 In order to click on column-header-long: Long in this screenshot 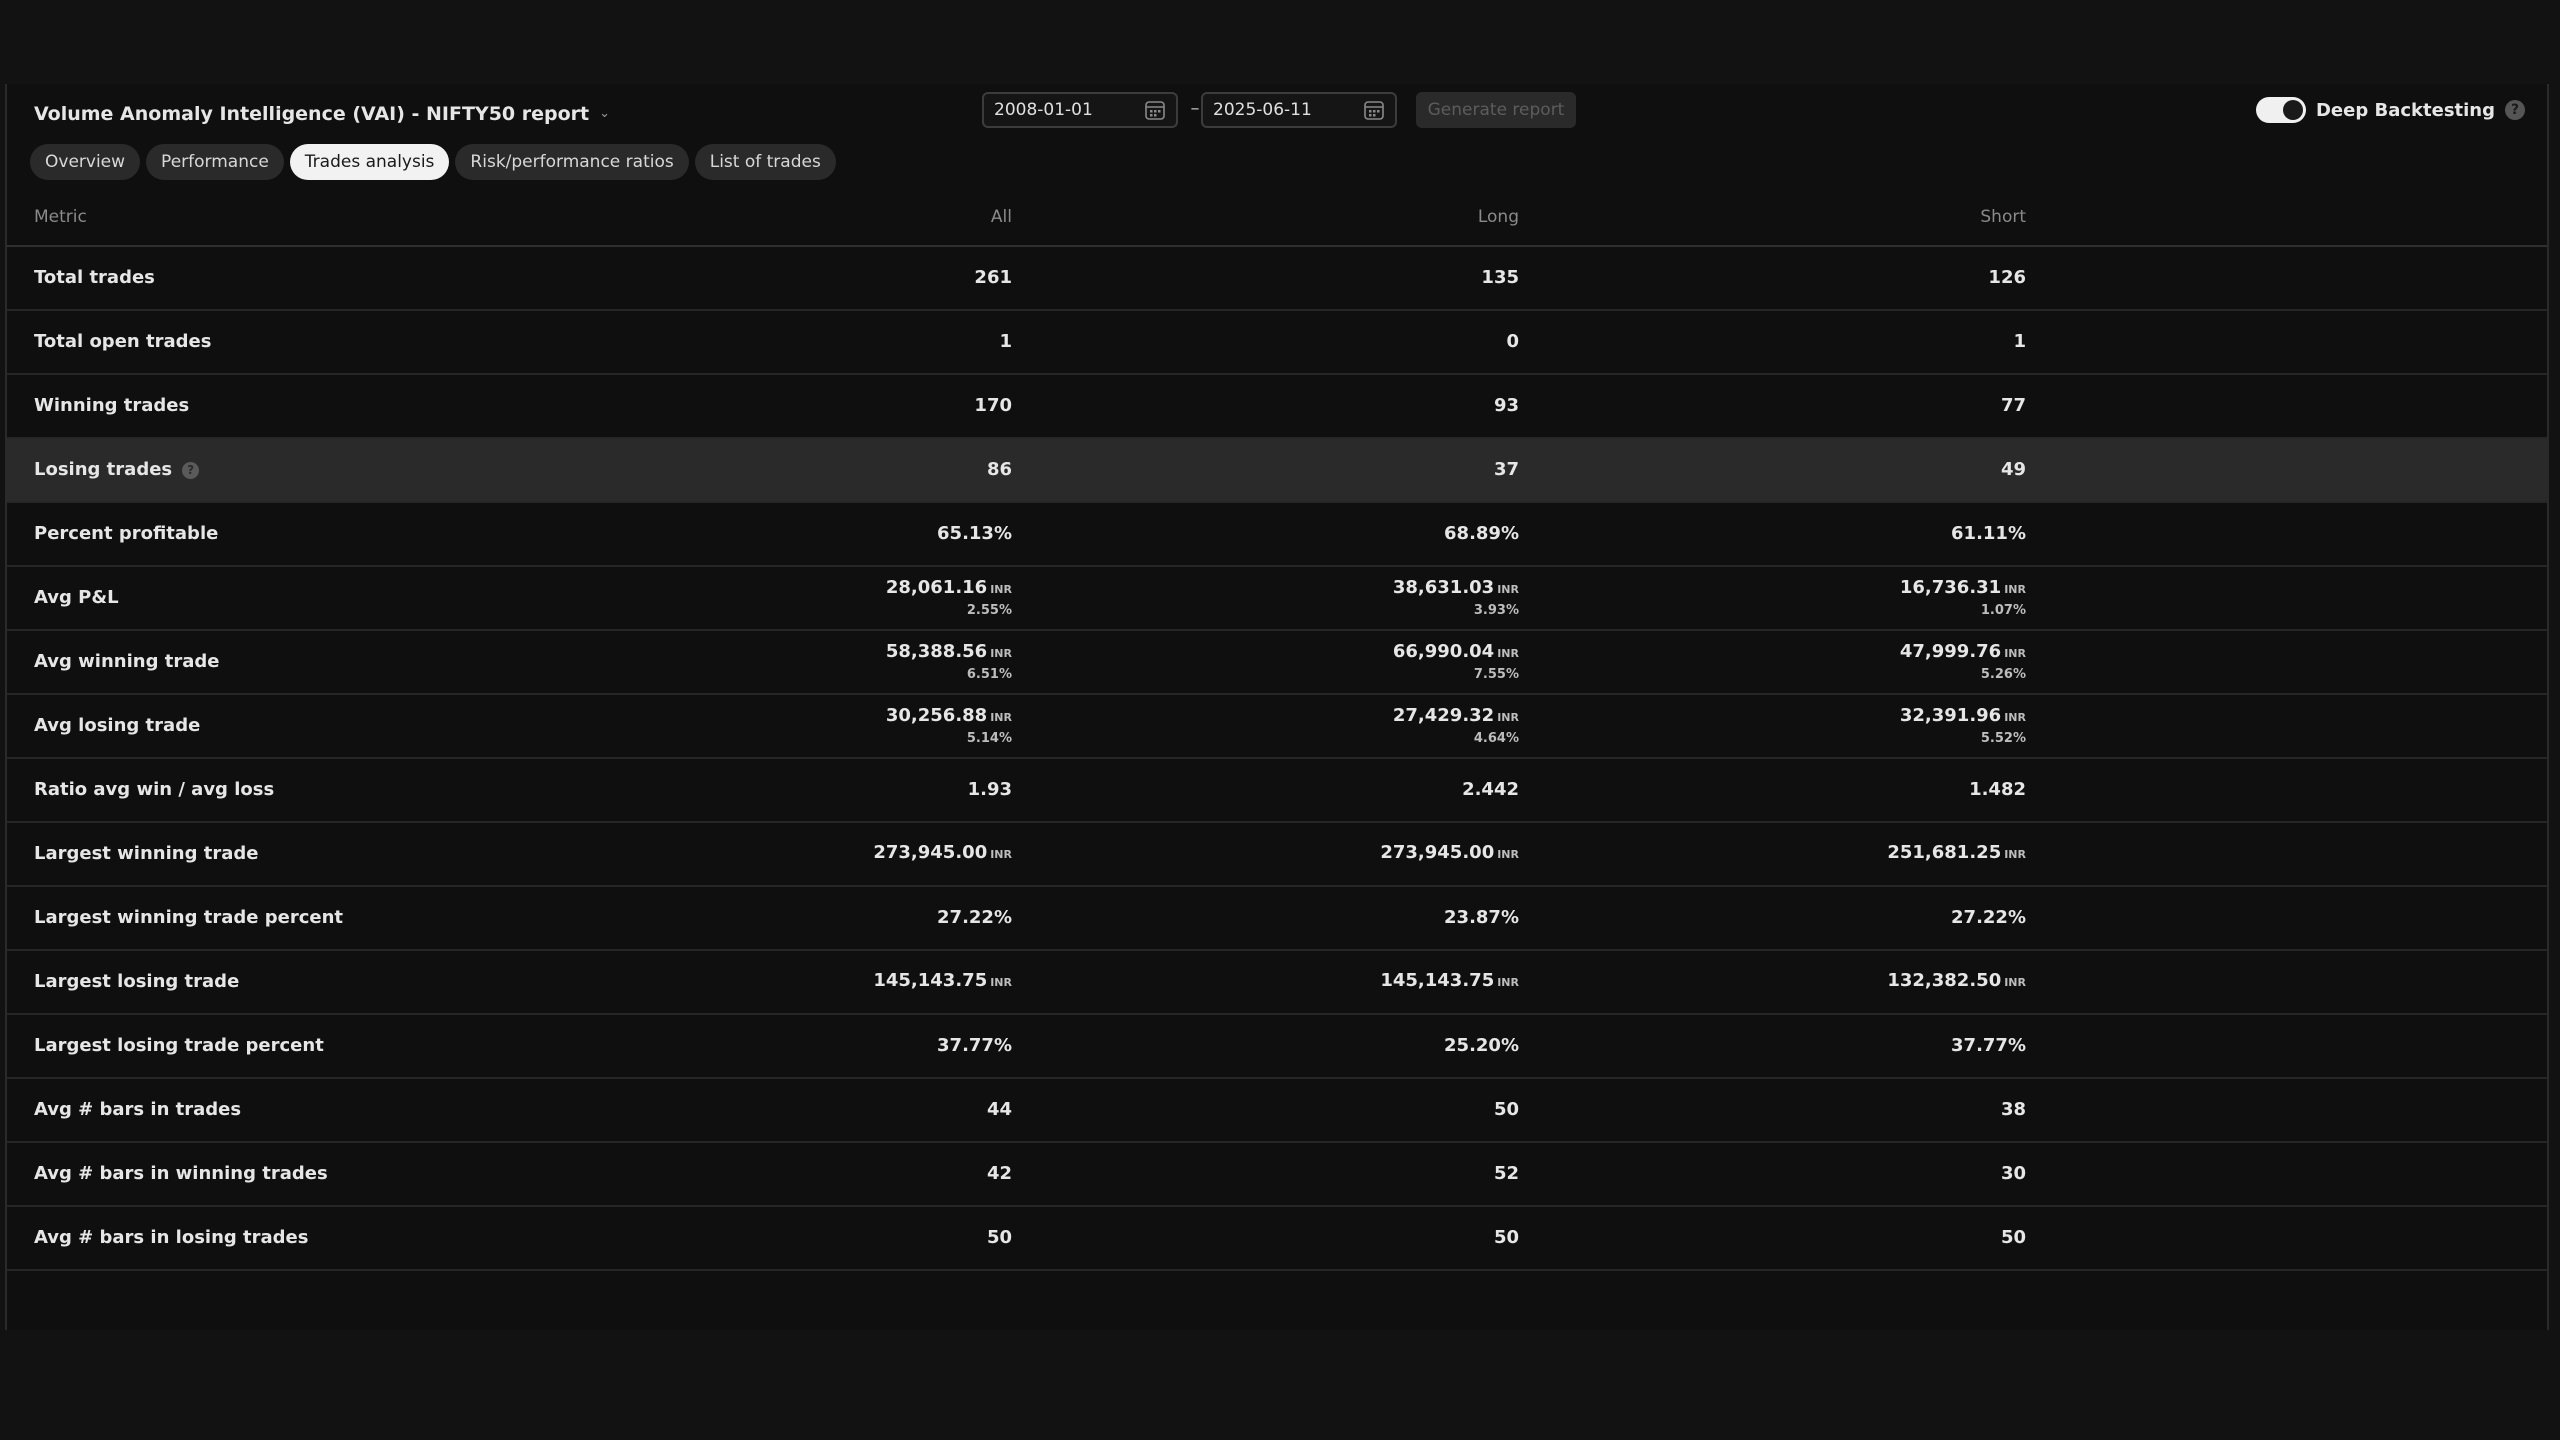, I will do `click(1369, 217)`.